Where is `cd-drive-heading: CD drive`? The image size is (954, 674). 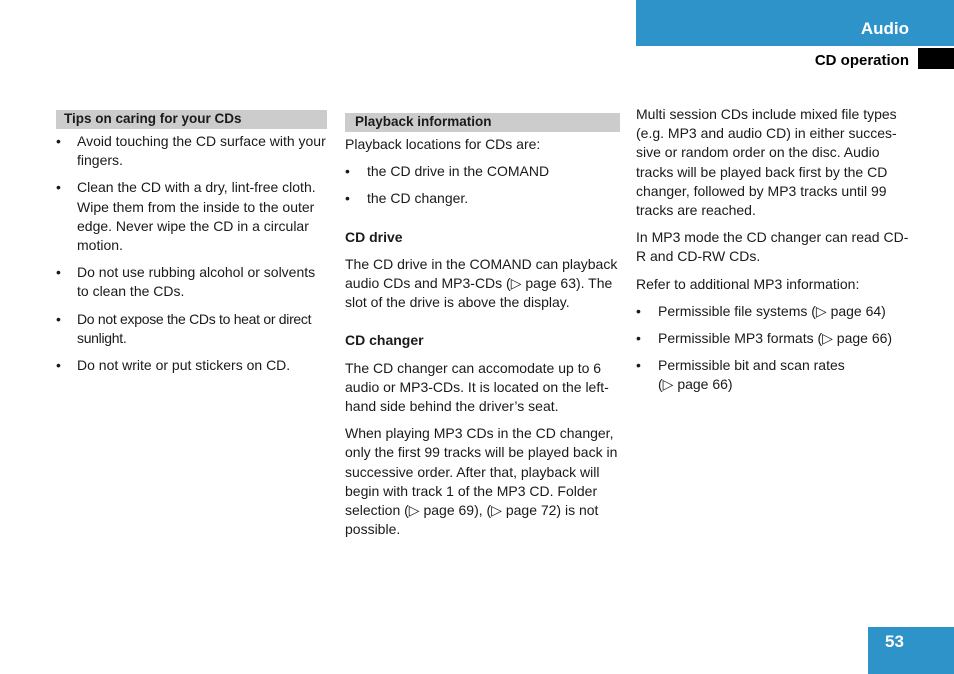 cd-drive-heading: CD drive is located at coordinates (374, 236).